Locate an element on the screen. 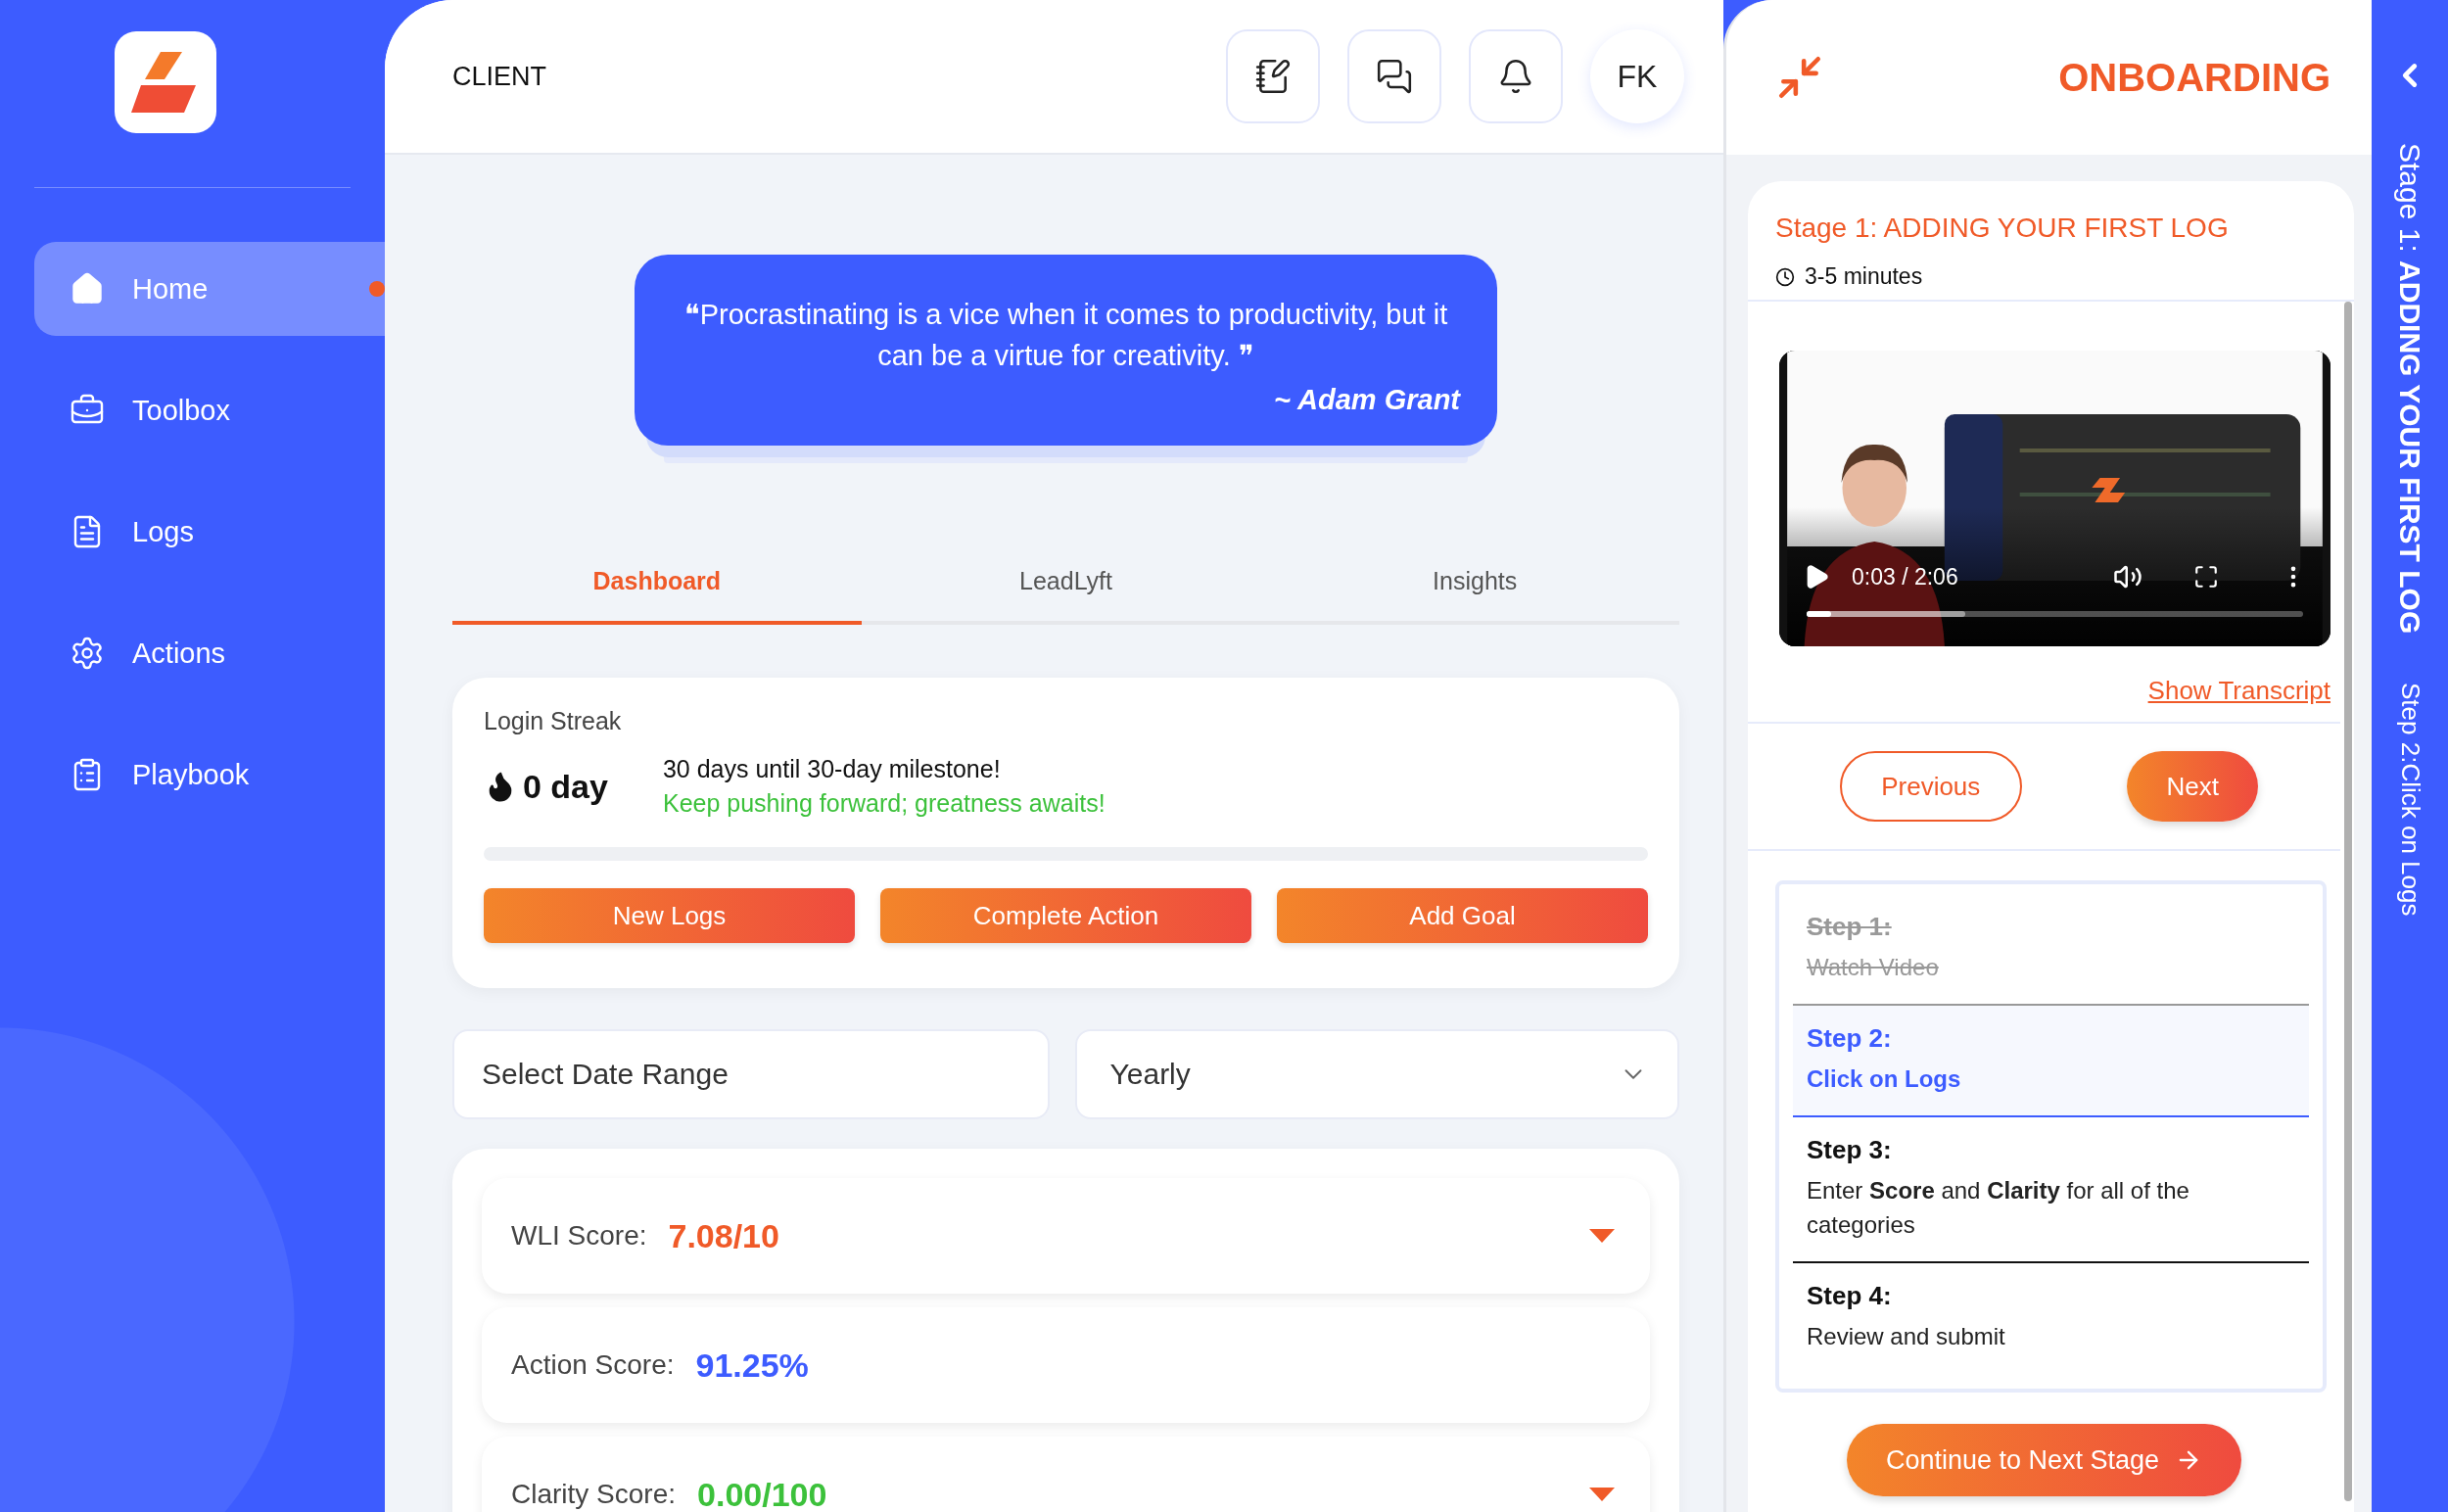 The height and width of the screenshot is (1512, 2448). score-row: WLI Score: 7.08/10 is located at coordinates (1066, 1236).